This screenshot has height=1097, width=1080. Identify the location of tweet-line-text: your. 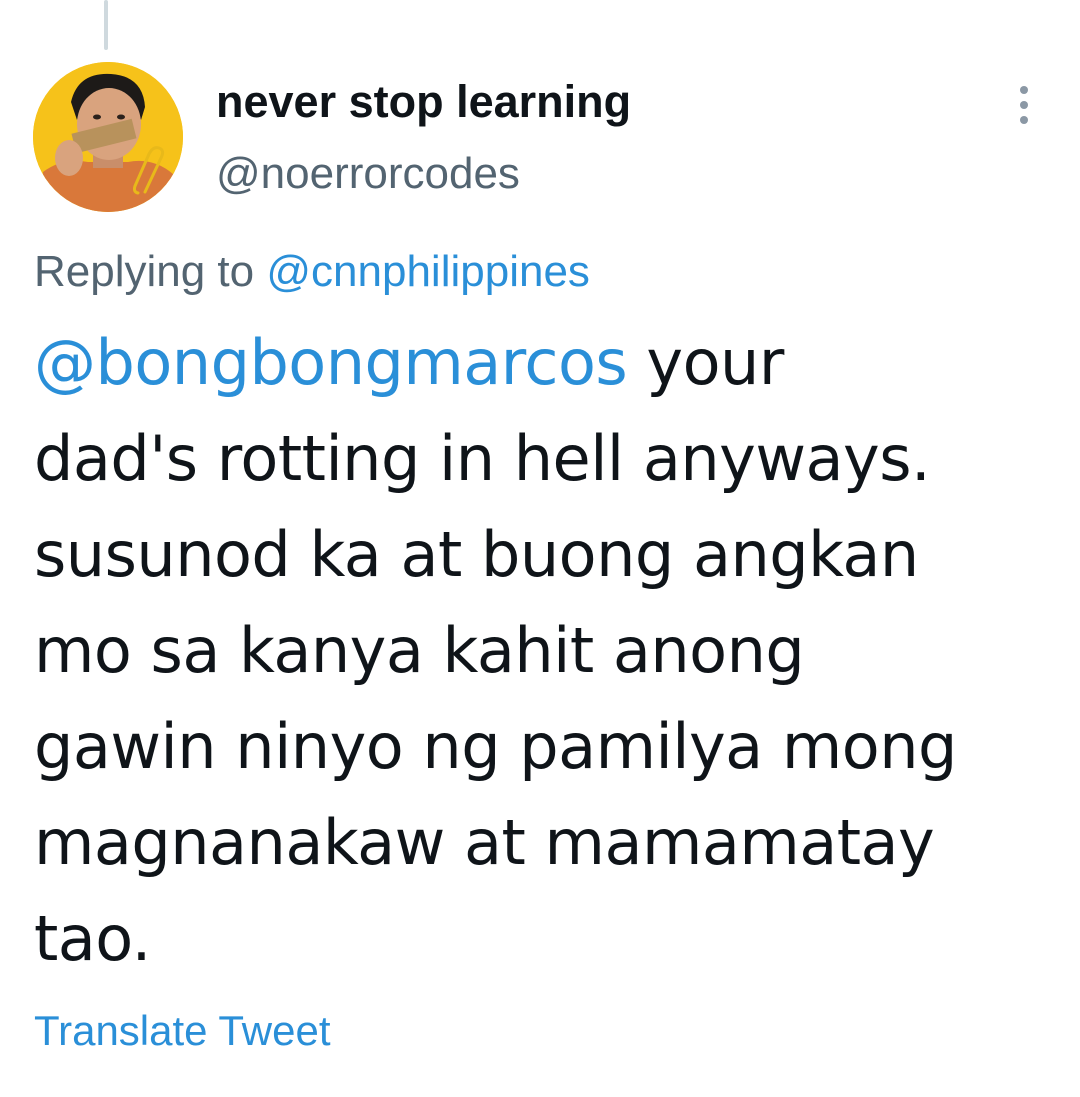
(705, 362).